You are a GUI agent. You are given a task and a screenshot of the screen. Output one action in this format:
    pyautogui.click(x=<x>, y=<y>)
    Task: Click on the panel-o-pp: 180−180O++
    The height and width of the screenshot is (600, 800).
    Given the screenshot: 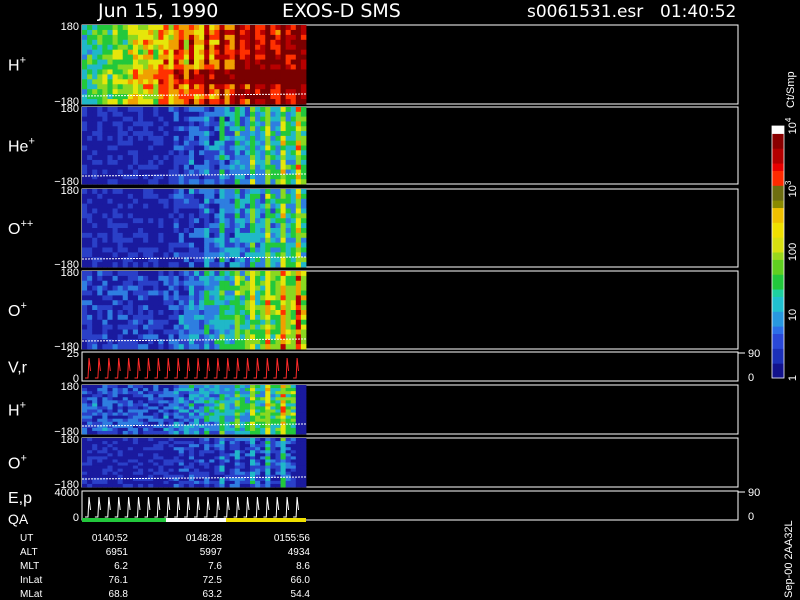 What is the action you would take?
    pyautogui.click(x=373, y=228)
    